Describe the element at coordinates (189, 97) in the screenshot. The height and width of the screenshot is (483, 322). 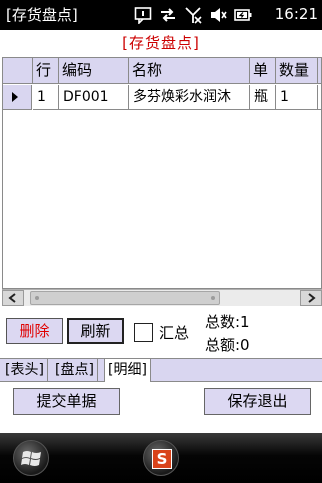
I see `cell-name: 多芬焕彩水润沐` at that location.